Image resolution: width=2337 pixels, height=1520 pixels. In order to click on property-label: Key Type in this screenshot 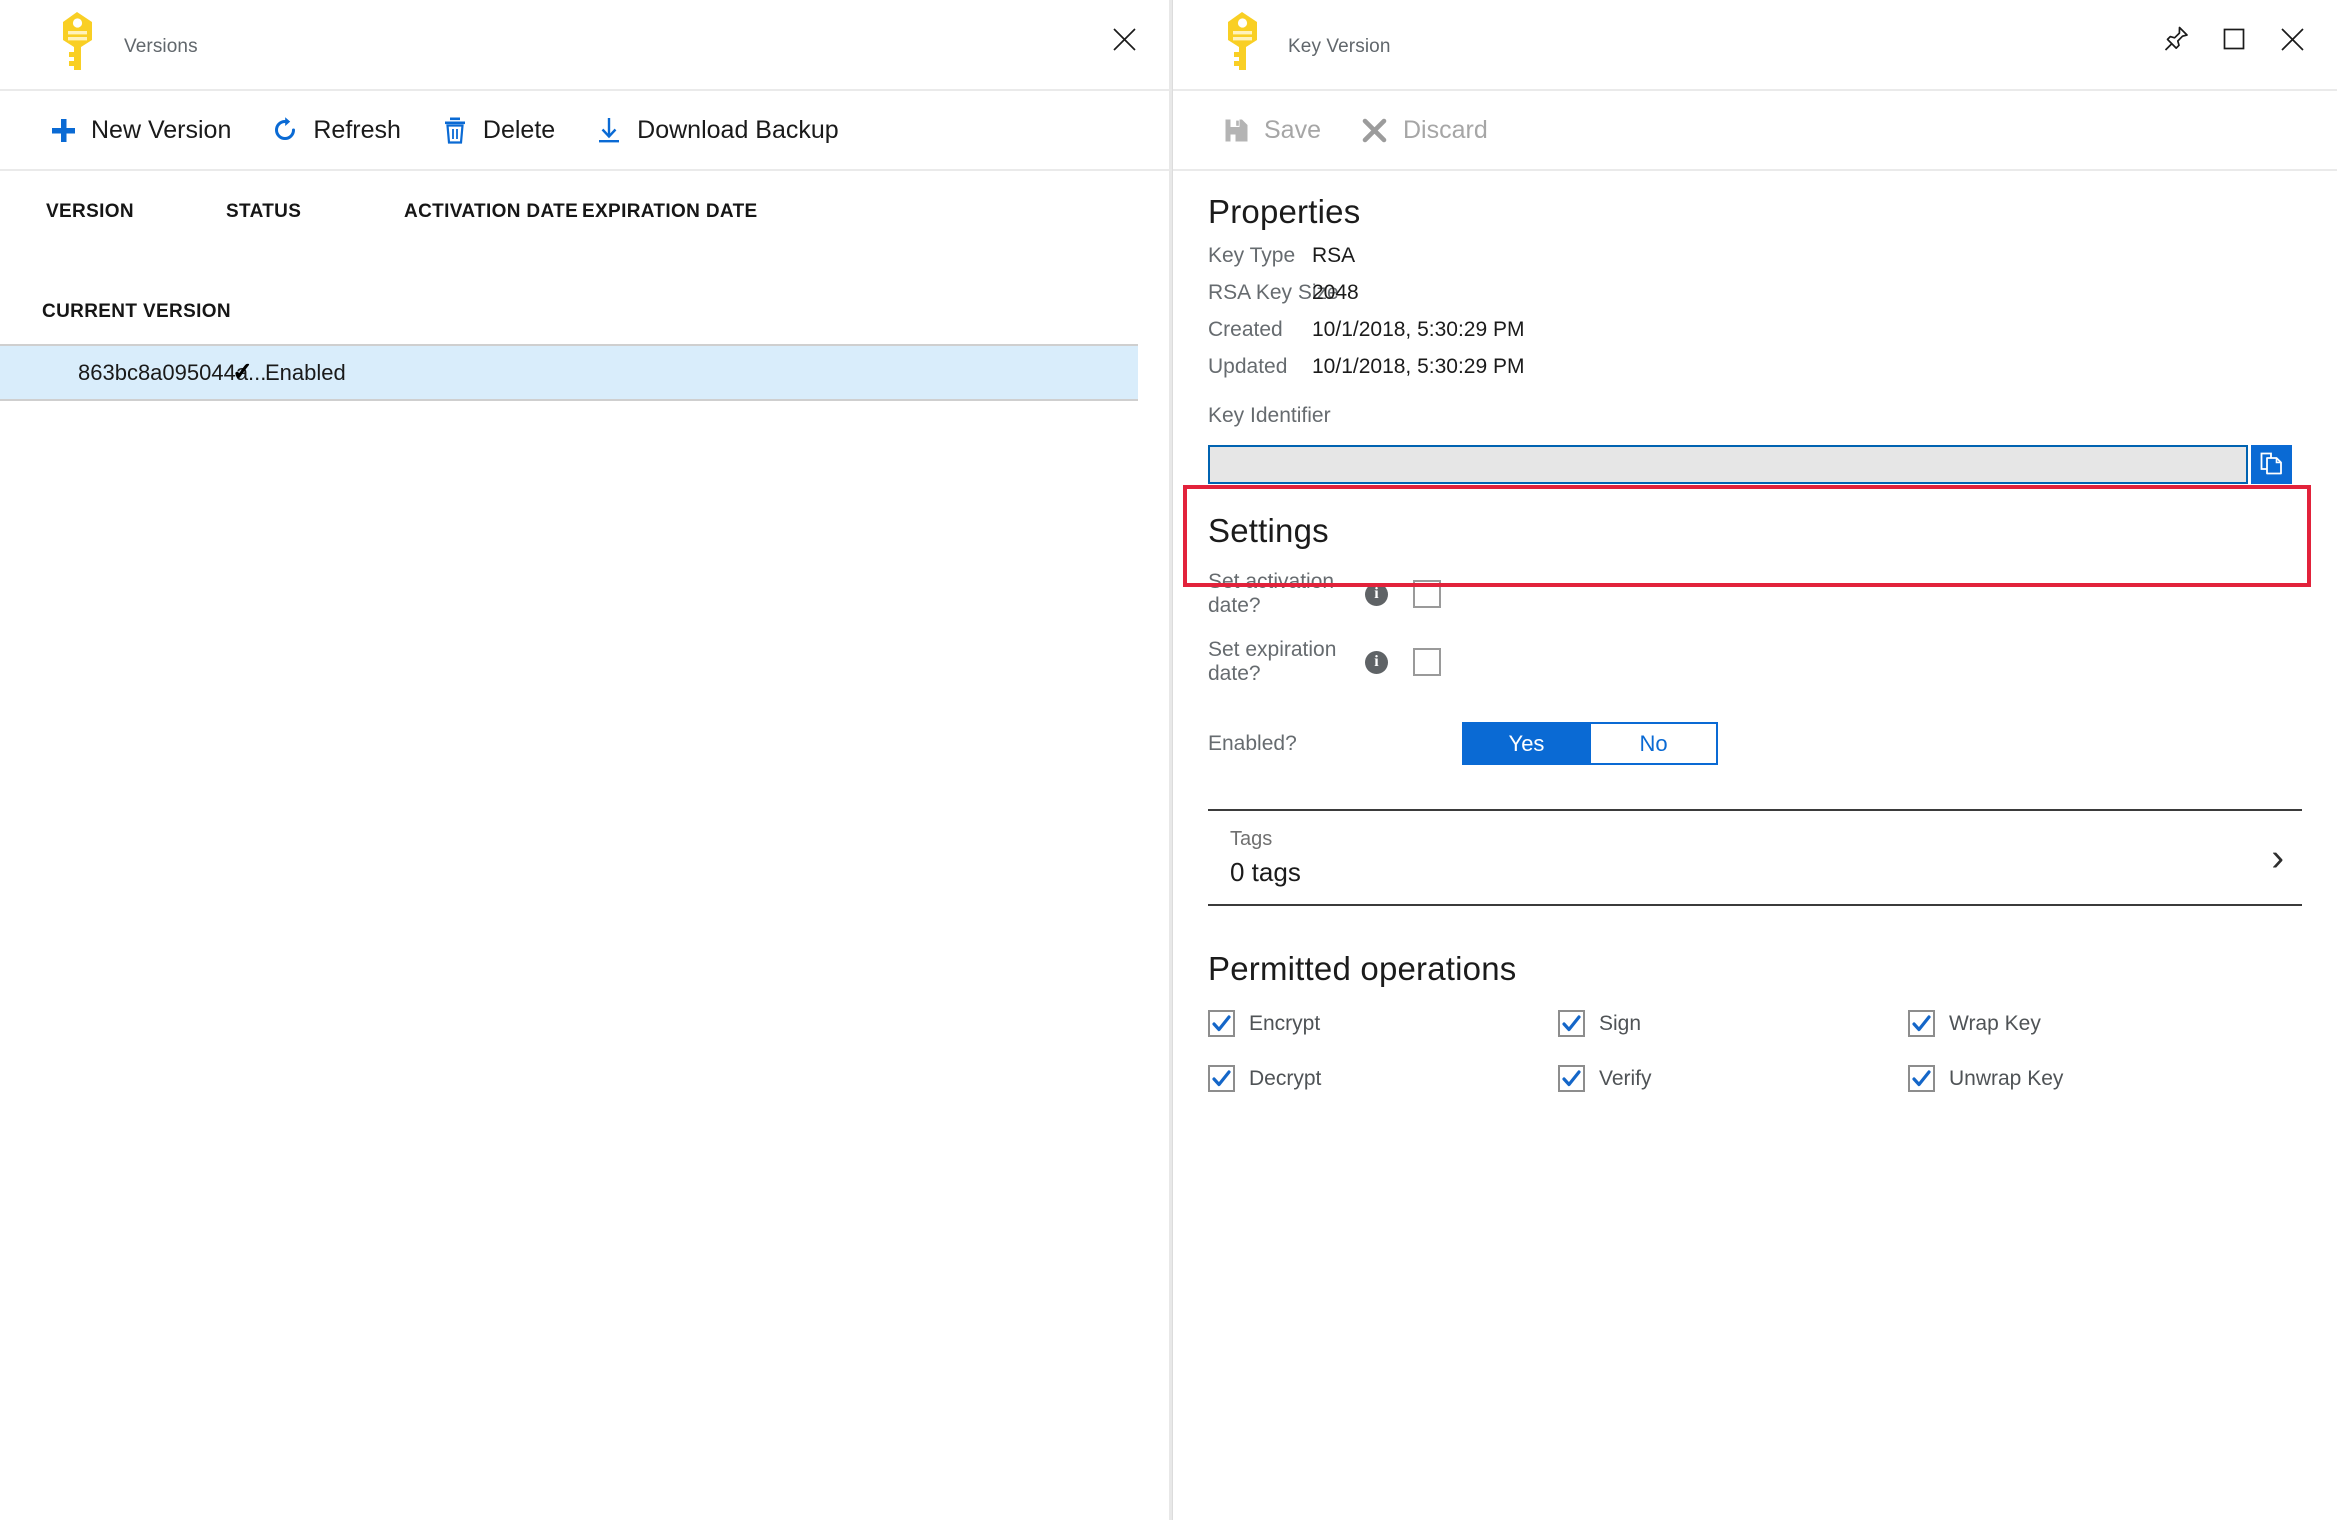, I will do `click(1252, 255)`.